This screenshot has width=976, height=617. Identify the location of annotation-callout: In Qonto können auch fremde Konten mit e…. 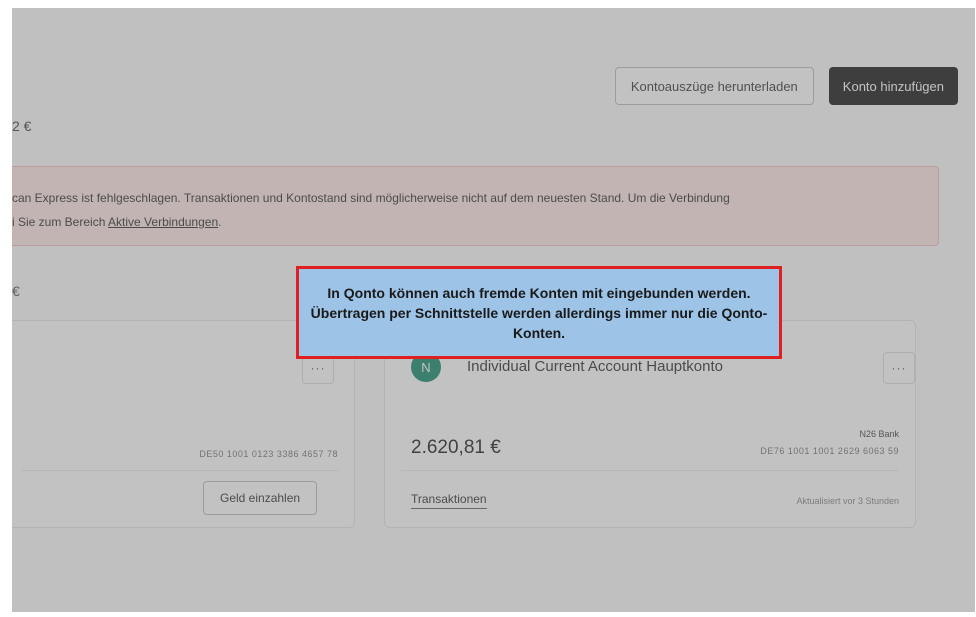
(539, 312).